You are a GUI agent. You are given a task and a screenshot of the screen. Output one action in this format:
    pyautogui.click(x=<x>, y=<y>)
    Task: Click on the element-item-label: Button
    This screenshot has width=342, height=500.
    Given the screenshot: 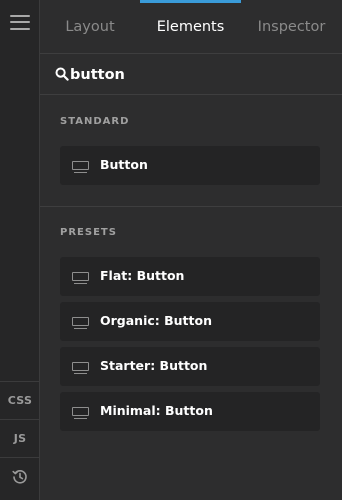 What is the action you would take?
    pyautogui.click(x=124, y=164)
    